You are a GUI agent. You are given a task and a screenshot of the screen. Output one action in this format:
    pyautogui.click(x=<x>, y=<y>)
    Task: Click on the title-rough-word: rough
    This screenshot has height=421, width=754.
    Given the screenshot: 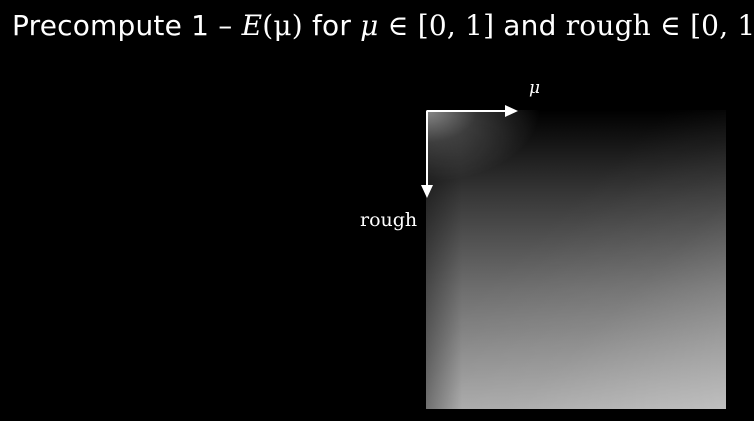 What is the action you would take?
    pyautogui.click(x=608, y=25)
    